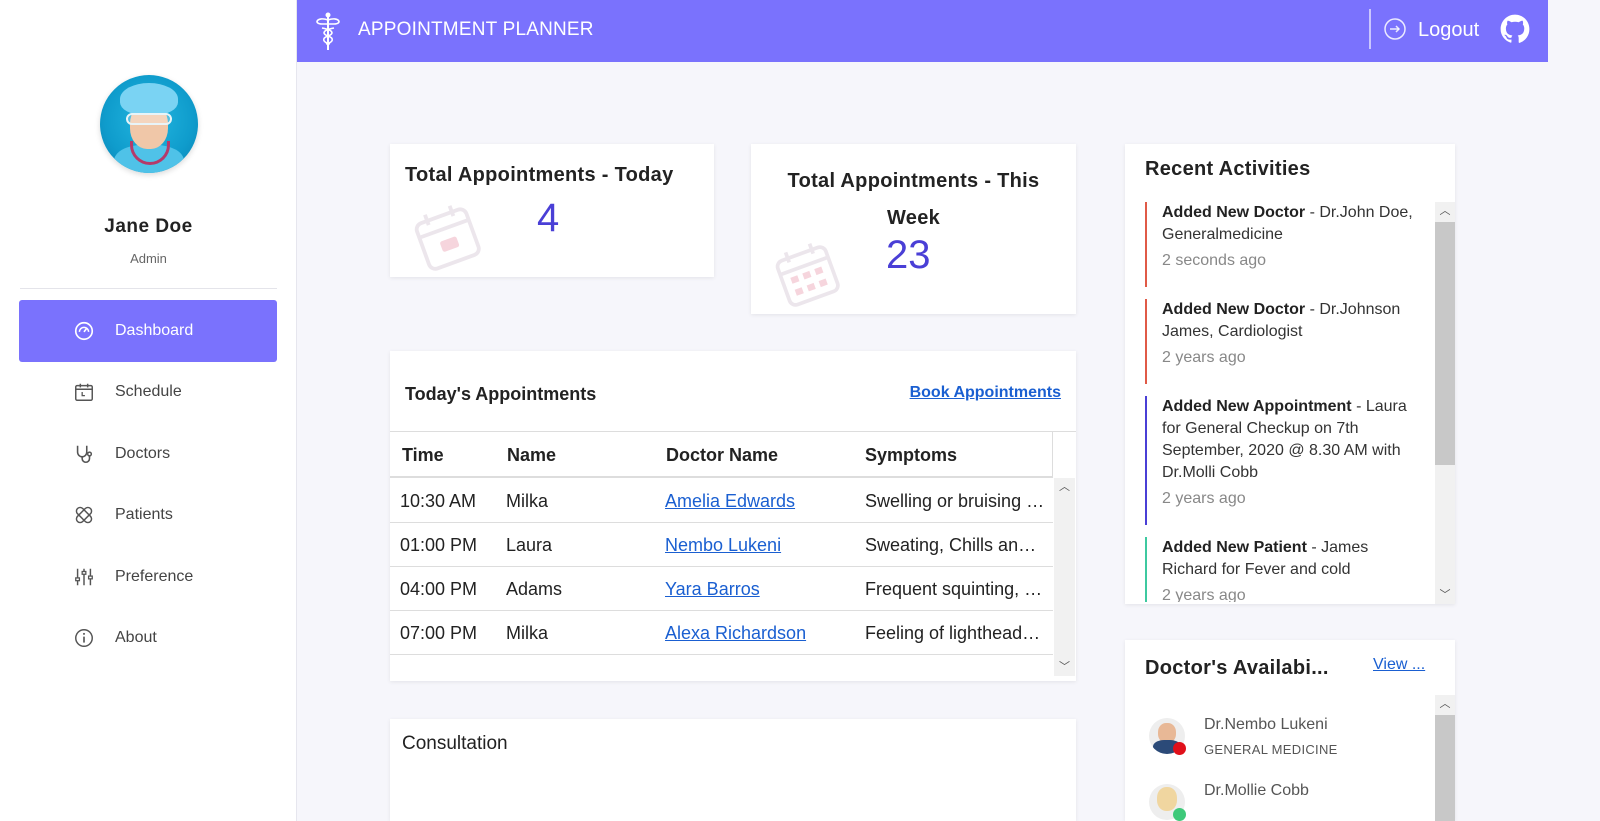 The height and width of the screenshot is (821, 1600). What do you see at coordinates (1256, 790) in the screenshot?
I see `doctor-name: Dr.Mollie Cobb` at bounding box center [1256, 790].